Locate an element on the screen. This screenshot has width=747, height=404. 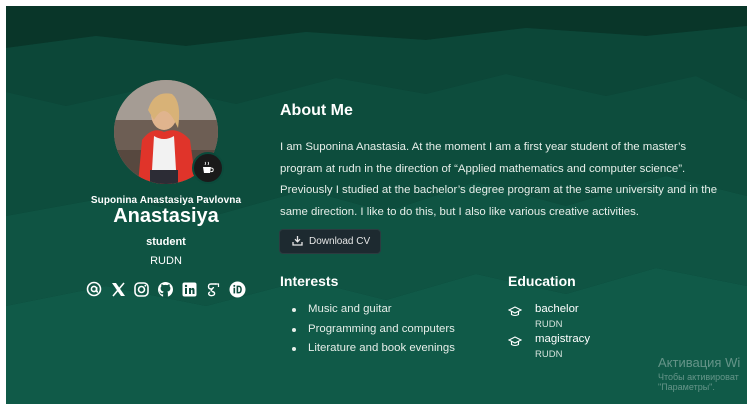
linkedin-icon is located at coordinates (189, 289).